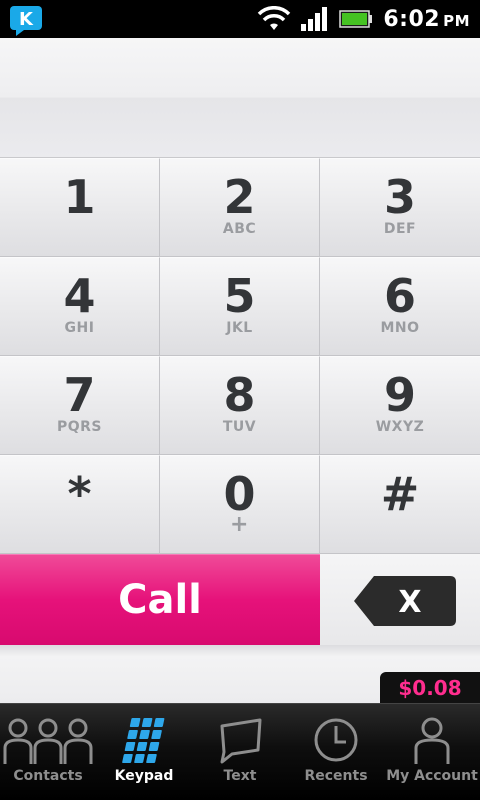 The height and width of the screenshot is (800, 480). I want to click on tab-text: Text, so click(240, 752).